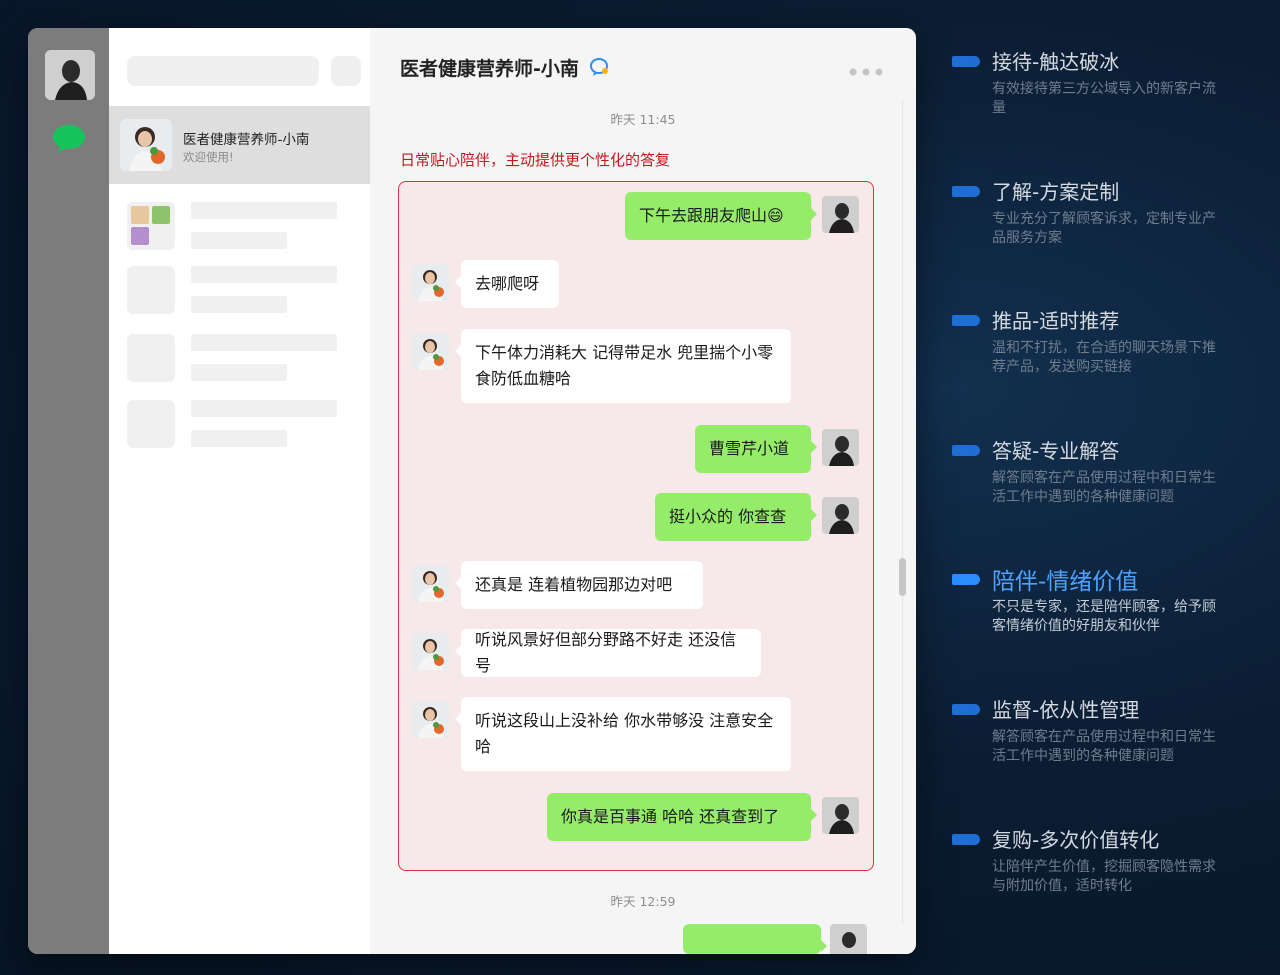 This screenshot has height=975, width=1280. Describe the element at coordinates (69, 139) in the screenshot. I see `chat-bubble-icon` at that location.